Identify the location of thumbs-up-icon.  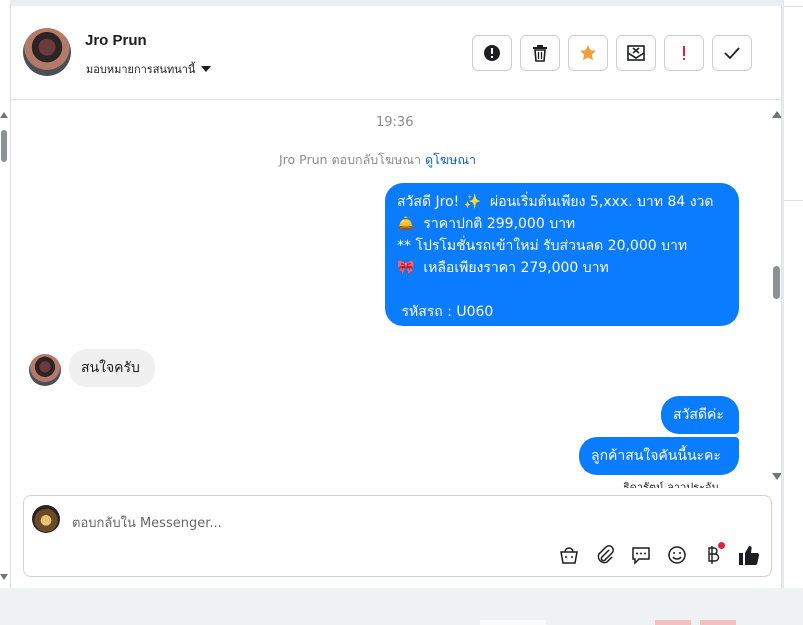
(749, 555).